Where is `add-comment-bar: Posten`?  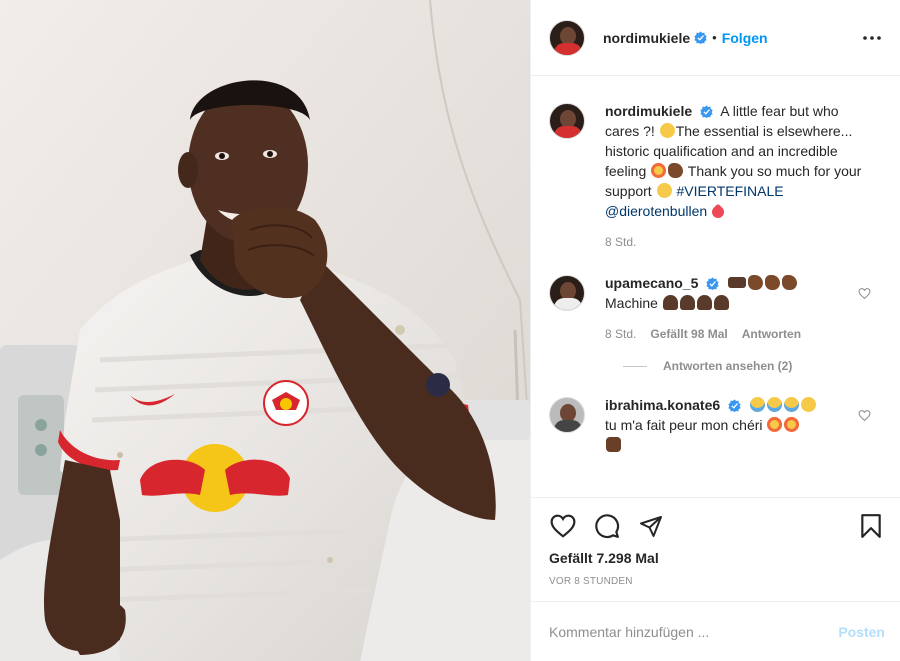 add-comment-bar: Posten is located at coordinates (715, 631).